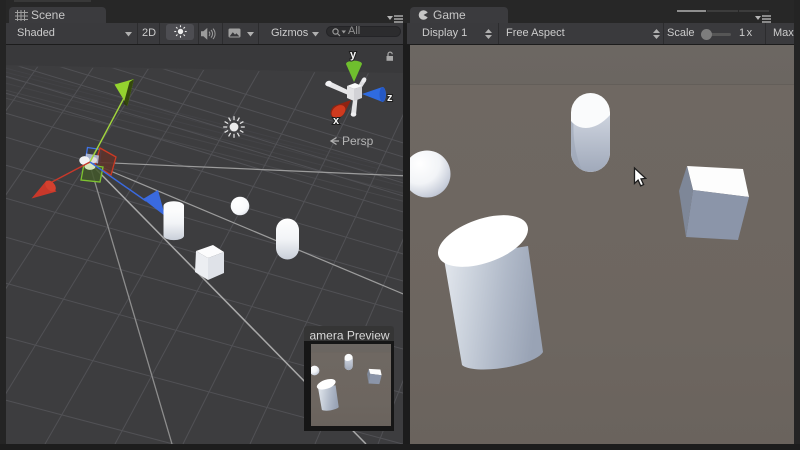  What do you see at coordinates (353, 55) in the screenshot?
I see `svg-text: y` at bounding box center [353, 55].